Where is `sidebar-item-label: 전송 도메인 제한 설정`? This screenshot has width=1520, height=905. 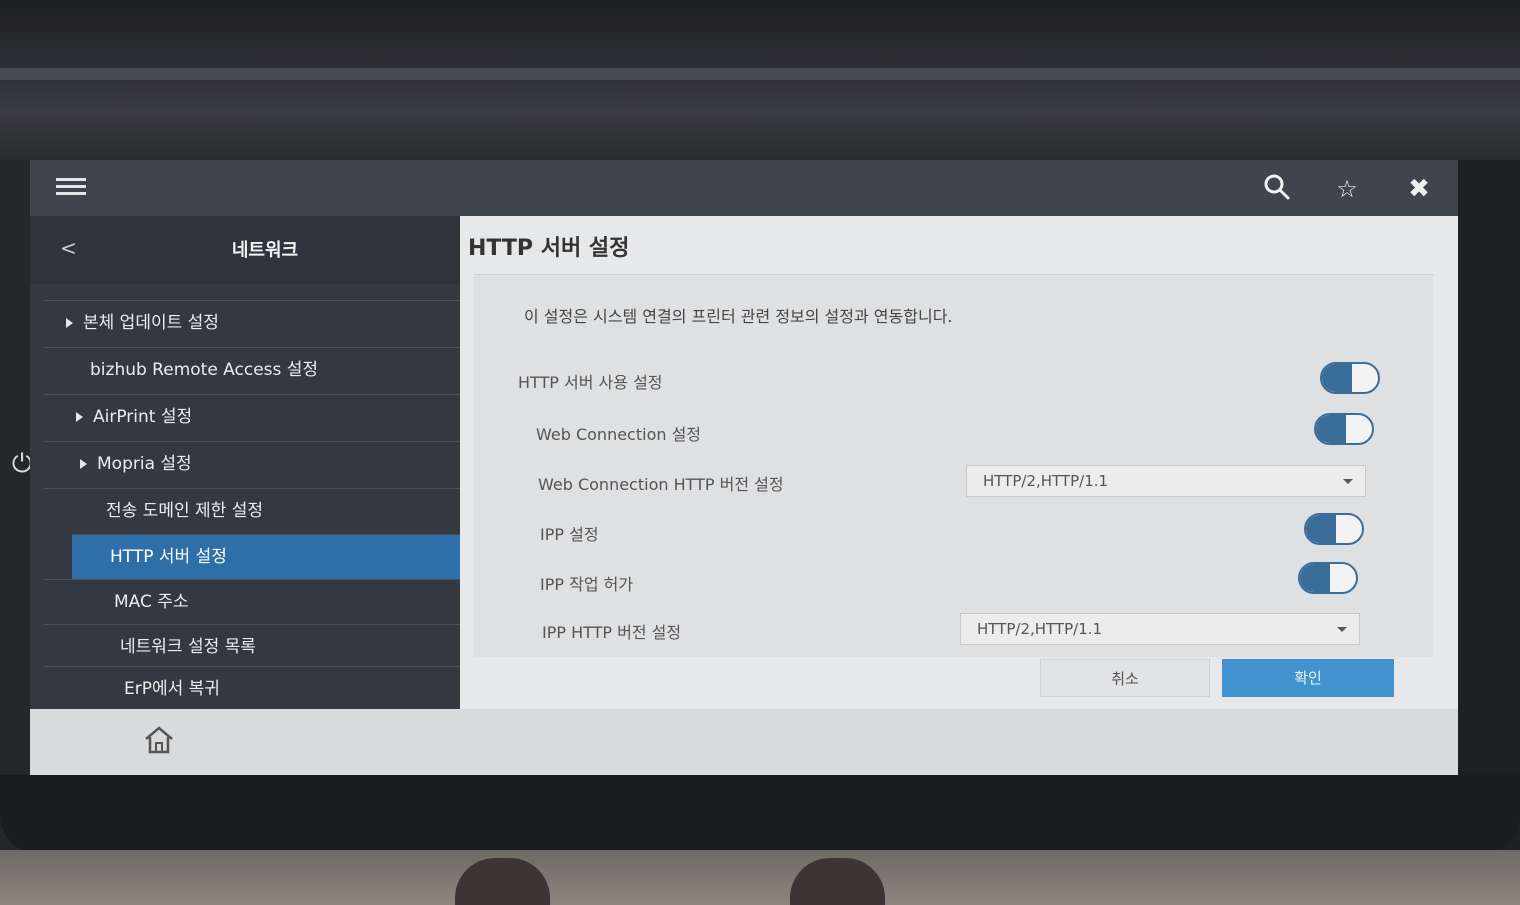 sidebar-item-label: 전송 도메인 제한 설정 is located at coordinates (184, 511).